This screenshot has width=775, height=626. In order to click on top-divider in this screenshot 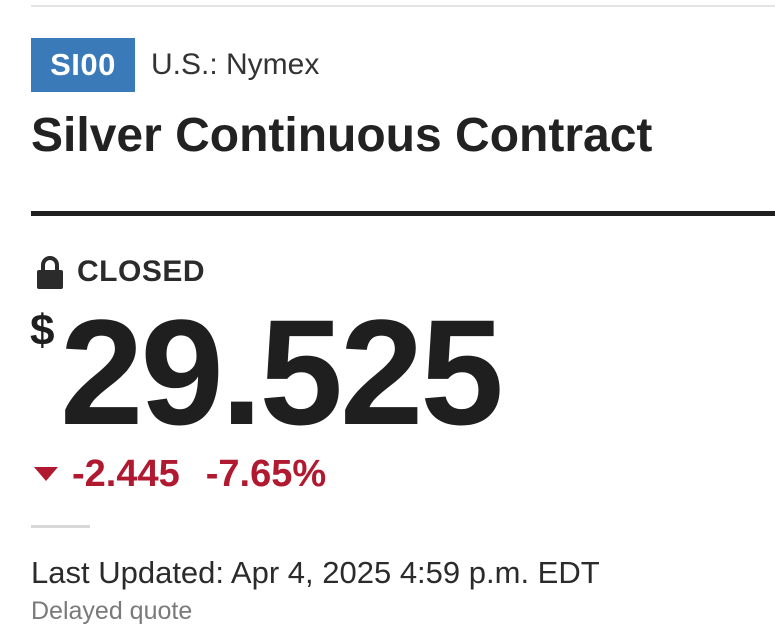, I will do `click(403, 6)`.